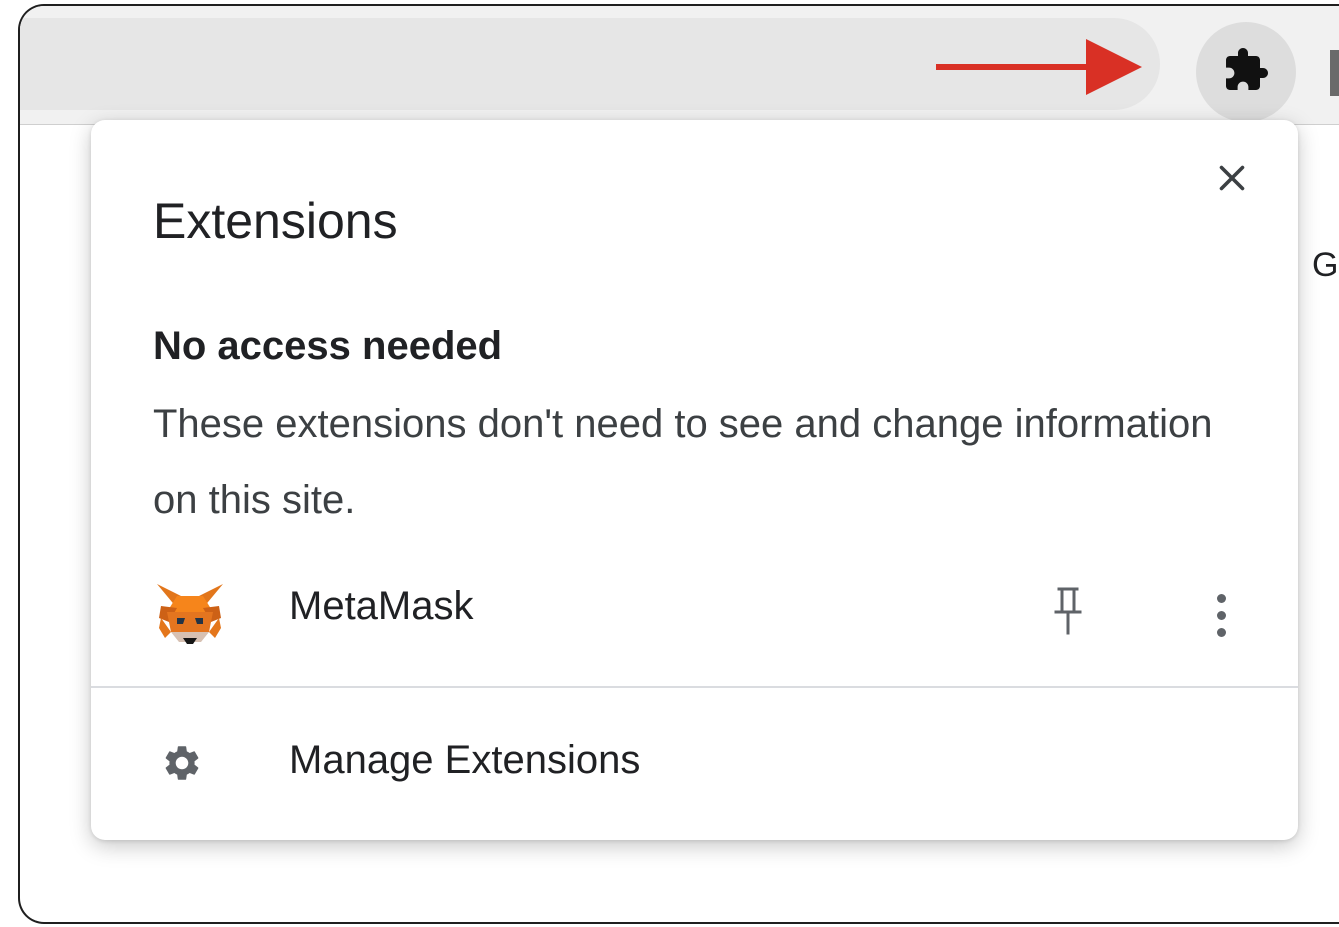 The height and width of the screenshot is (927, 1339). Describe the element at coordinates (1221, 615) in the screenshot. I see `more-options-button` at that location.